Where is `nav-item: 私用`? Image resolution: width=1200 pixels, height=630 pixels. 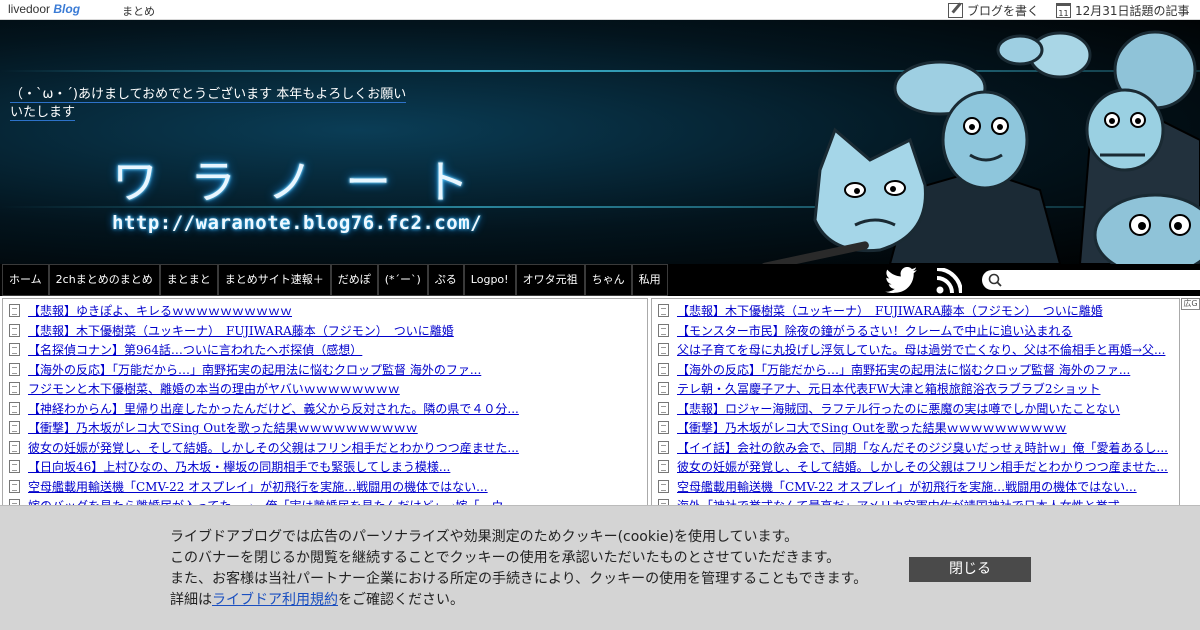
nav-item: 私用 is located at coordinates (649, 280).